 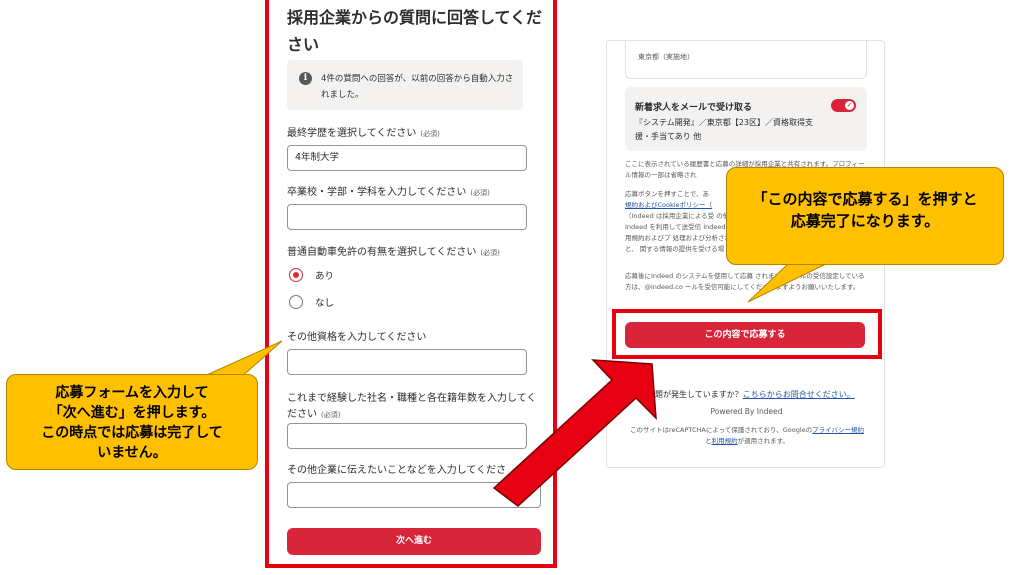 What do you see at coordinates (132, 393) in the screenshot?
I see `callout-line: 応募フォームを入力して` at bounding box center [132, 393].